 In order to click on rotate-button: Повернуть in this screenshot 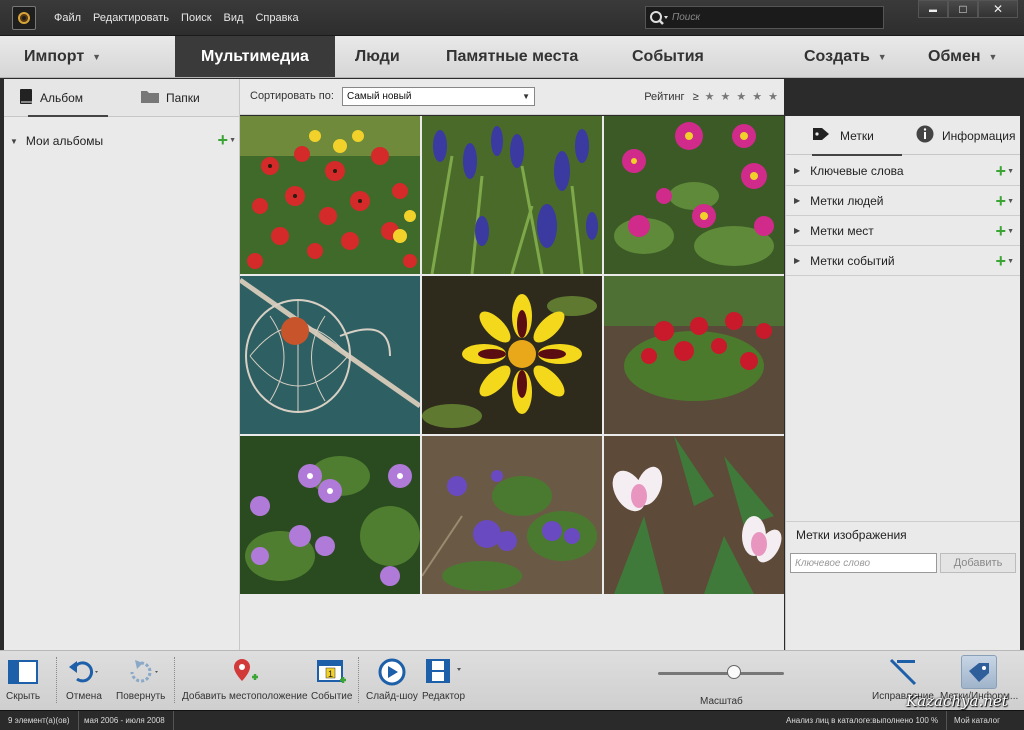, I will do `click(140, 678)`.